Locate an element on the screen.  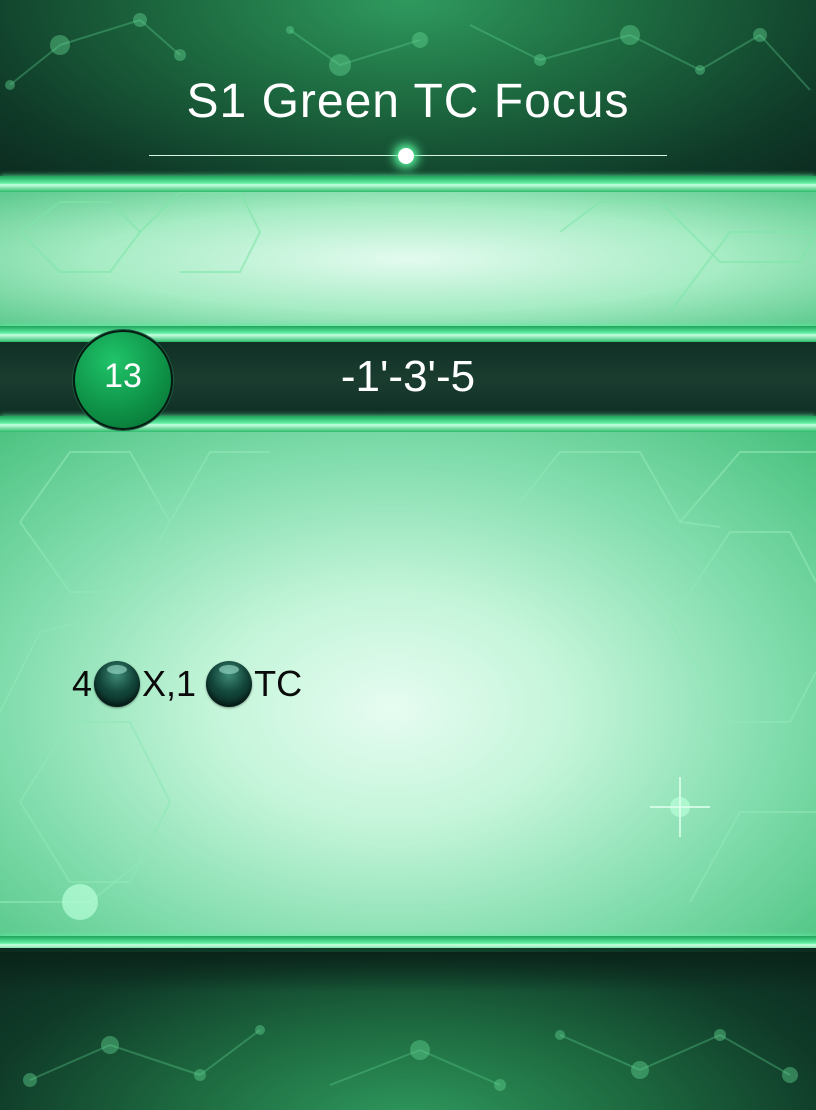
footer-shadow is located at coordinates (408, 972).